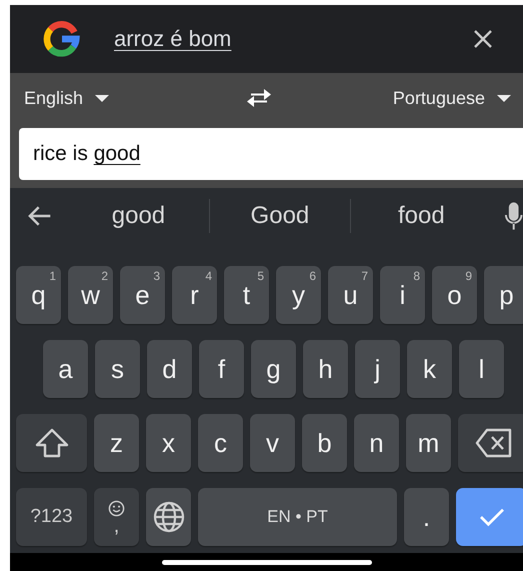 This screenshot has width=523, height=571. I want to click on key: h, so click(325, 369).